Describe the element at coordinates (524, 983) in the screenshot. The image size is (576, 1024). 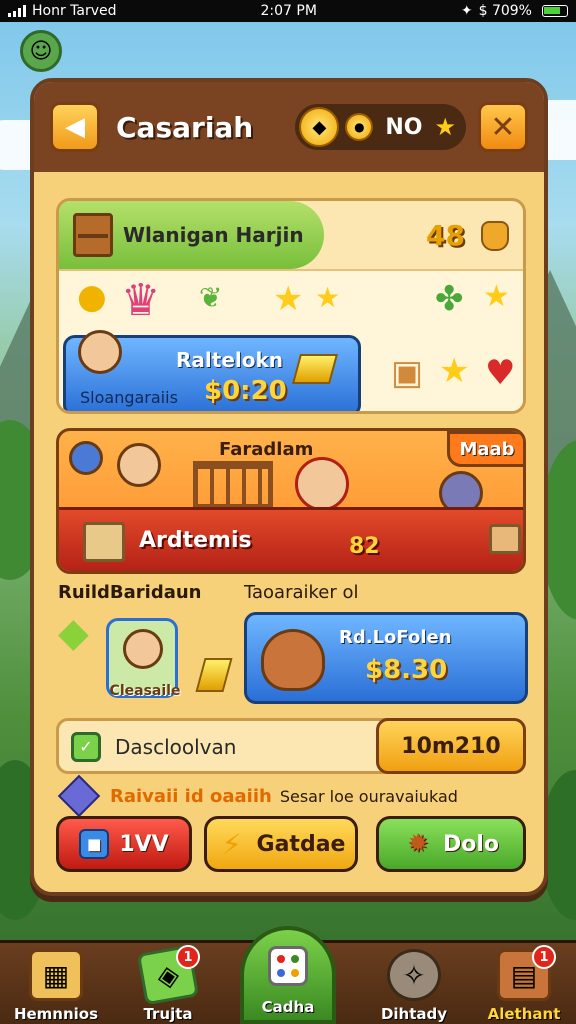
I see `nav-item-4: ▤ Alethant 1` at that location.